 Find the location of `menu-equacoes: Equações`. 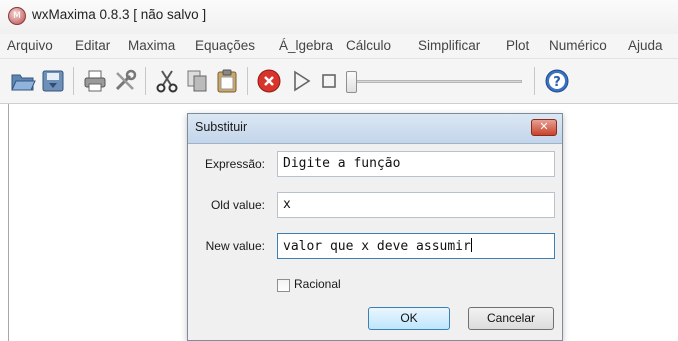

menu-equacoes: Equações is located at coordinates (225, 45).